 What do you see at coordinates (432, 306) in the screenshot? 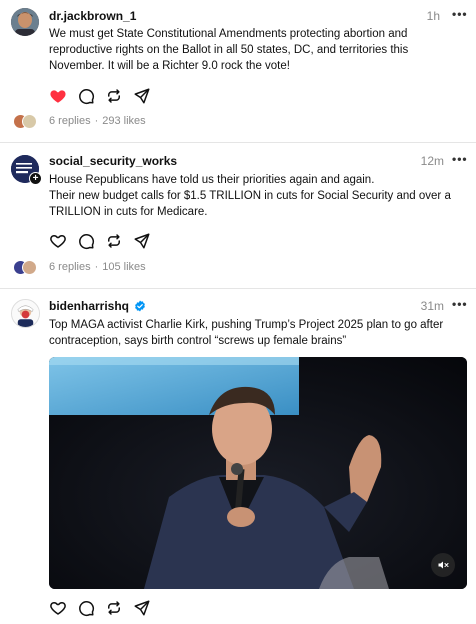
I see `post-time: 31m` at bounding box center [432, 306].